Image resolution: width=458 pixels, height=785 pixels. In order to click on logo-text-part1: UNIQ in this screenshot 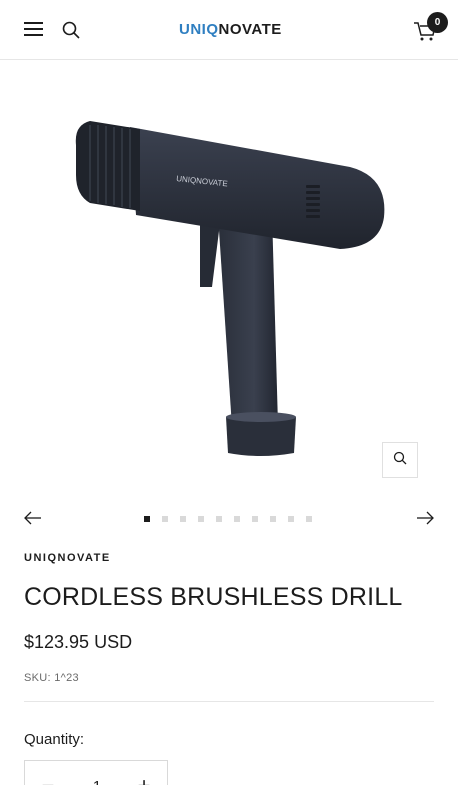, I will do `click(199, 29)`.